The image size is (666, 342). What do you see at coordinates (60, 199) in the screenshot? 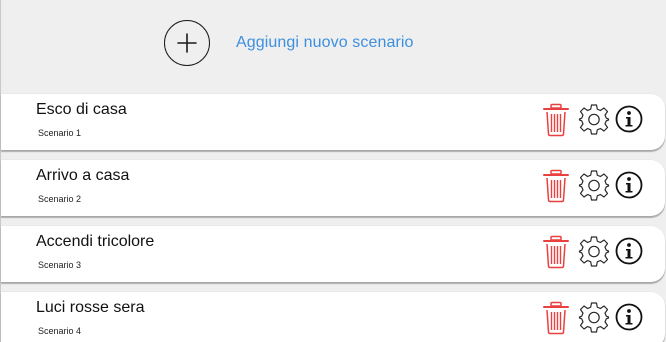
I see `scenario-subtitle: Scenario 2` at bounding box center [60, 199].